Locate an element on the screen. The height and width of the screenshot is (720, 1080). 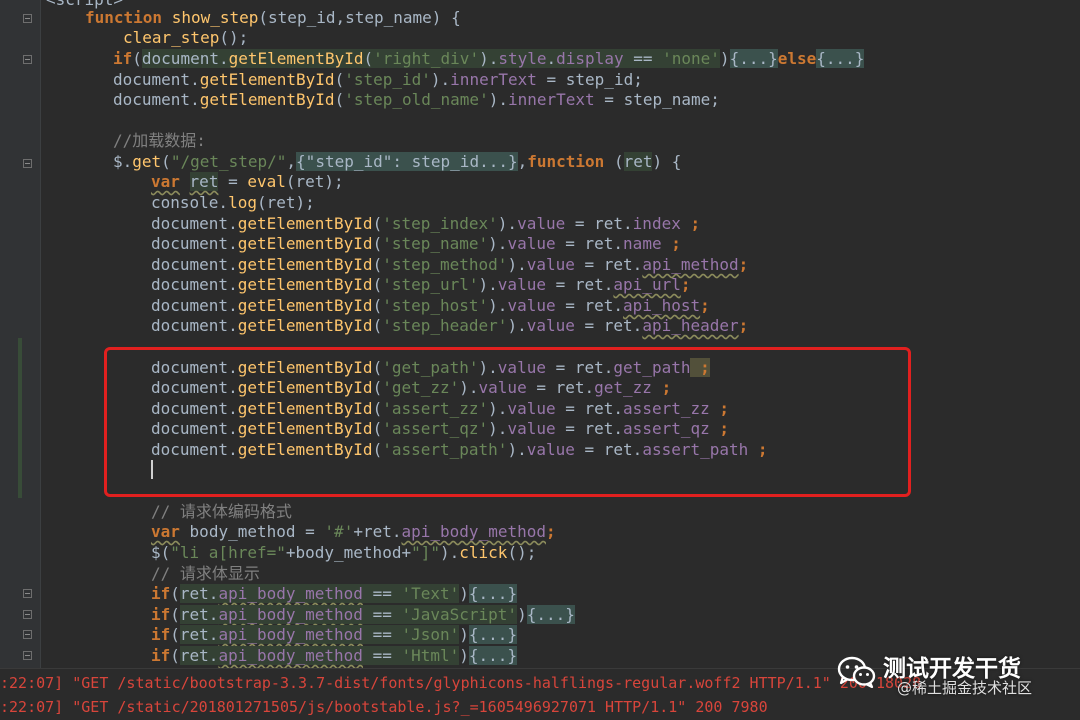
code-token: 'Json' is located at coordinates (430, 634).